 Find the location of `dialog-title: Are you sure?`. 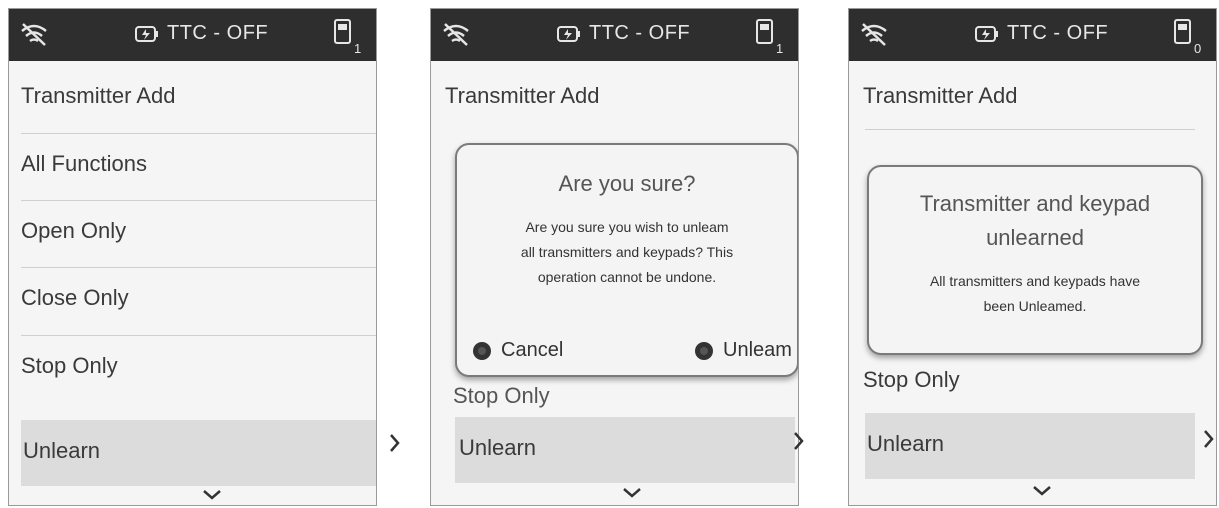

dialog-title: Are you sure? is located at coordinates (627, 183).